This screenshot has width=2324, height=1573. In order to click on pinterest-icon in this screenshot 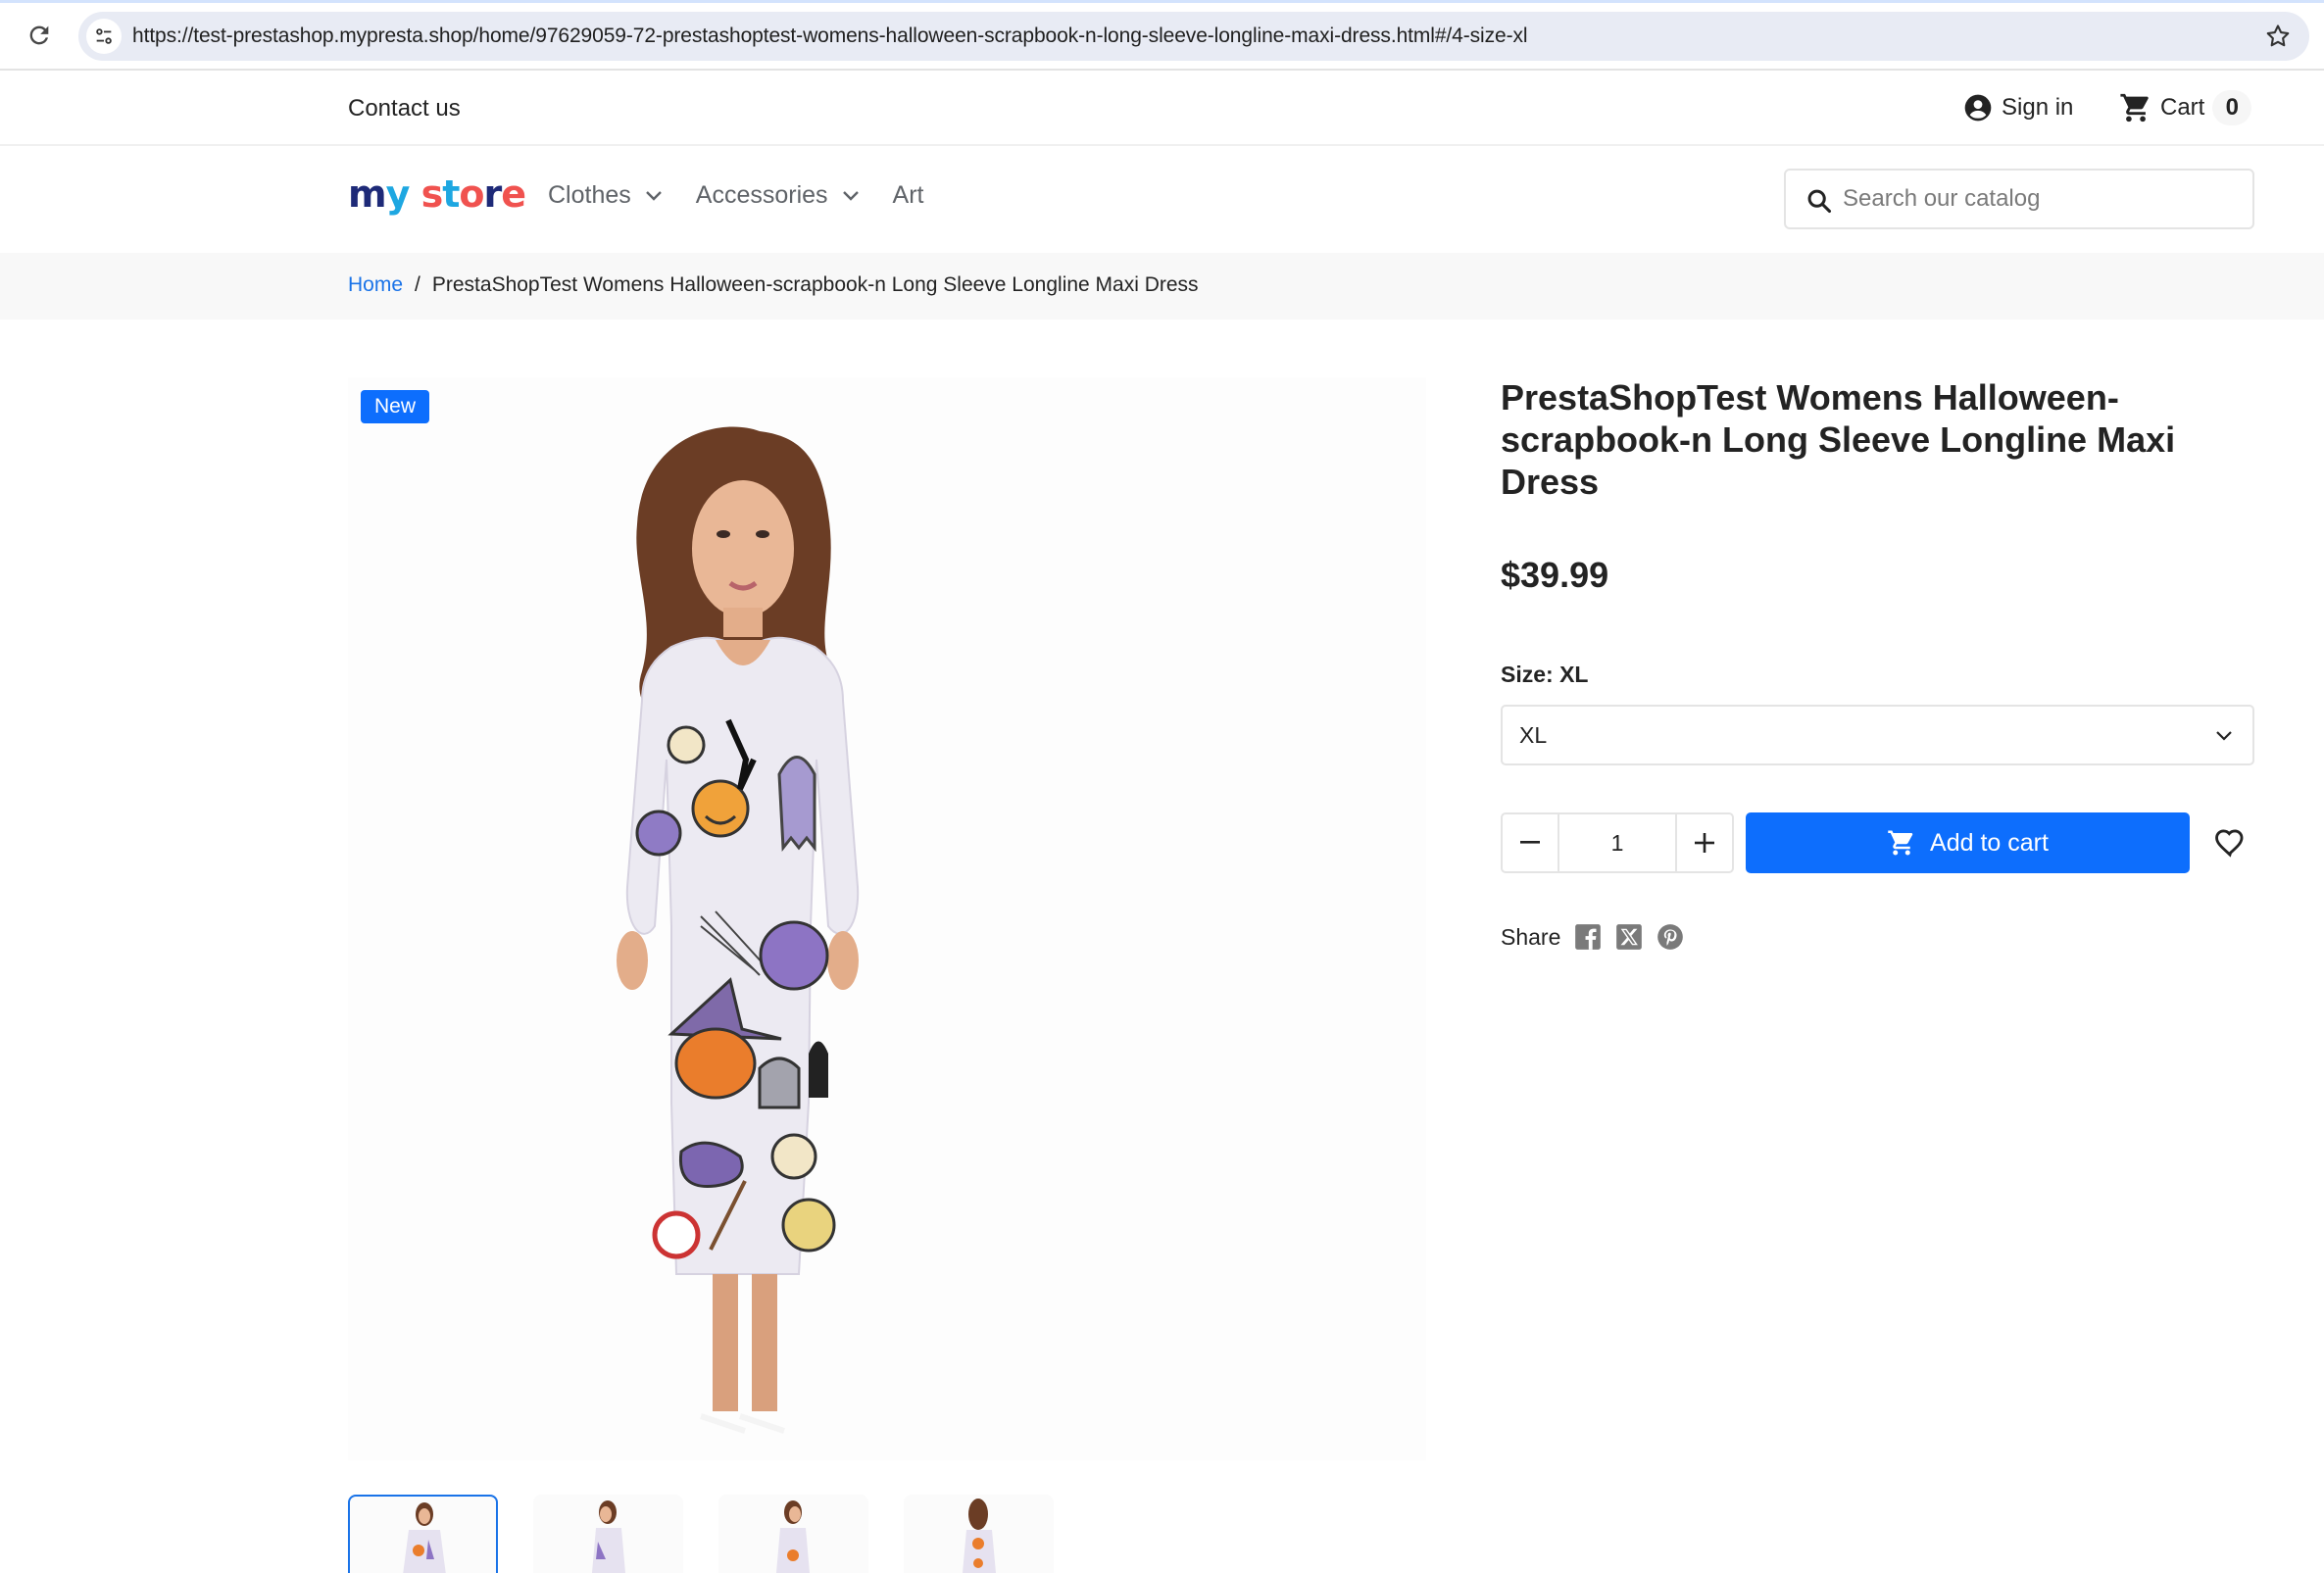, I will do `click(1670, 937)`.